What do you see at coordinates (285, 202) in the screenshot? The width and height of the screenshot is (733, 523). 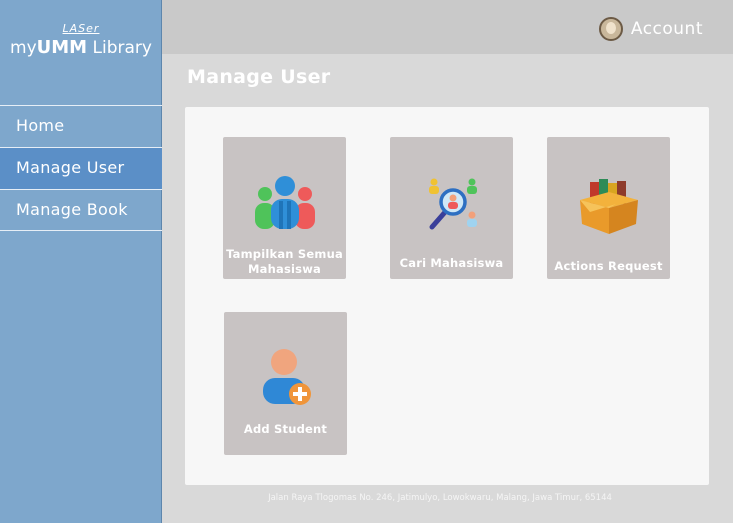 I see `group-users-icon` at bounding box center [285, 202].